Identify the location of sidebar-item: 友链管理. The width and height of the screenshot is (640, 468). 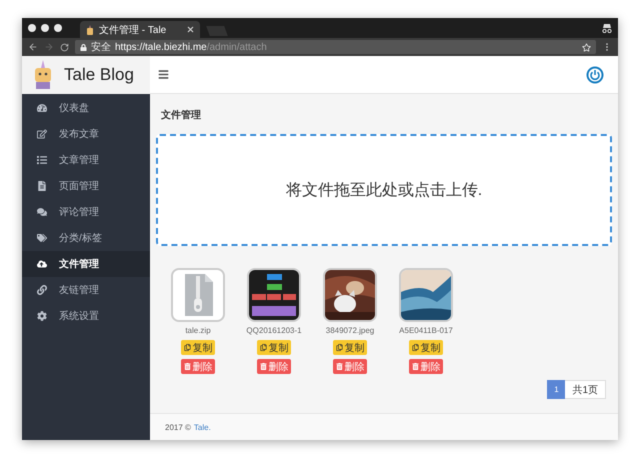
(86, 290).